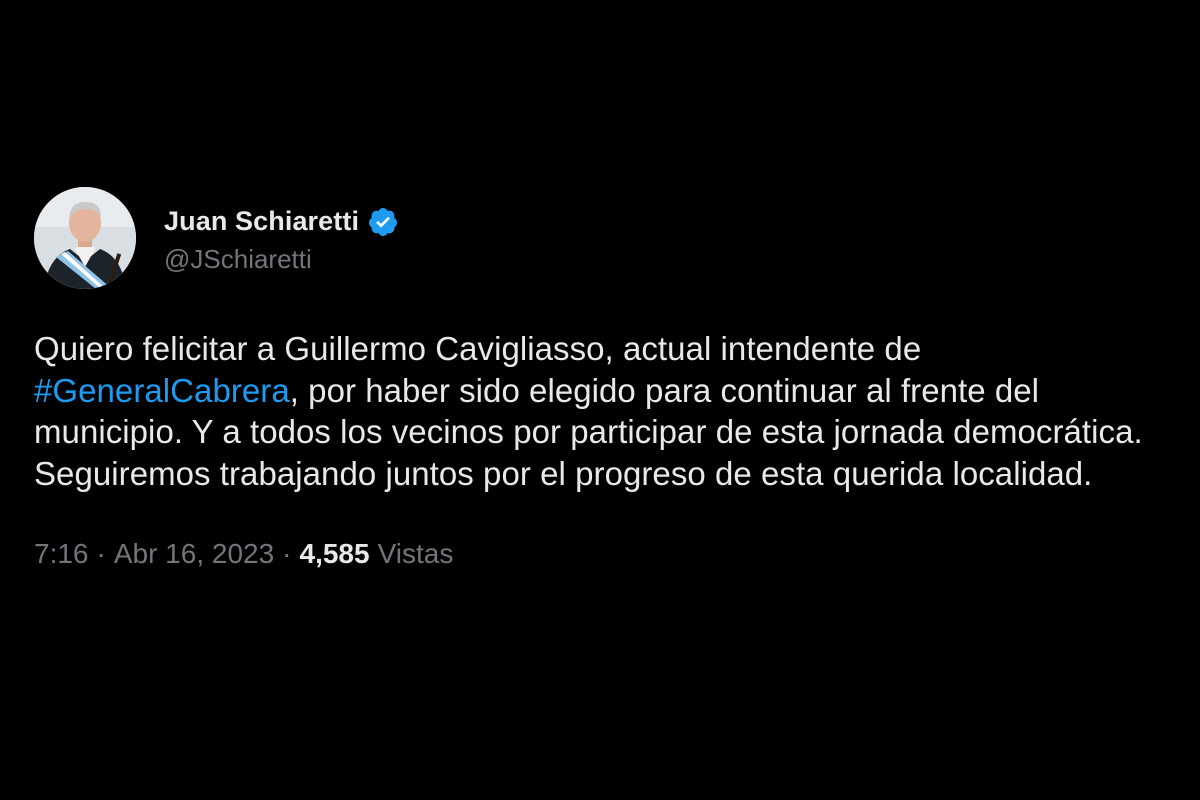 The image size is (1200, 800). I want to click on views-label: Vistas, so click(415, 553).